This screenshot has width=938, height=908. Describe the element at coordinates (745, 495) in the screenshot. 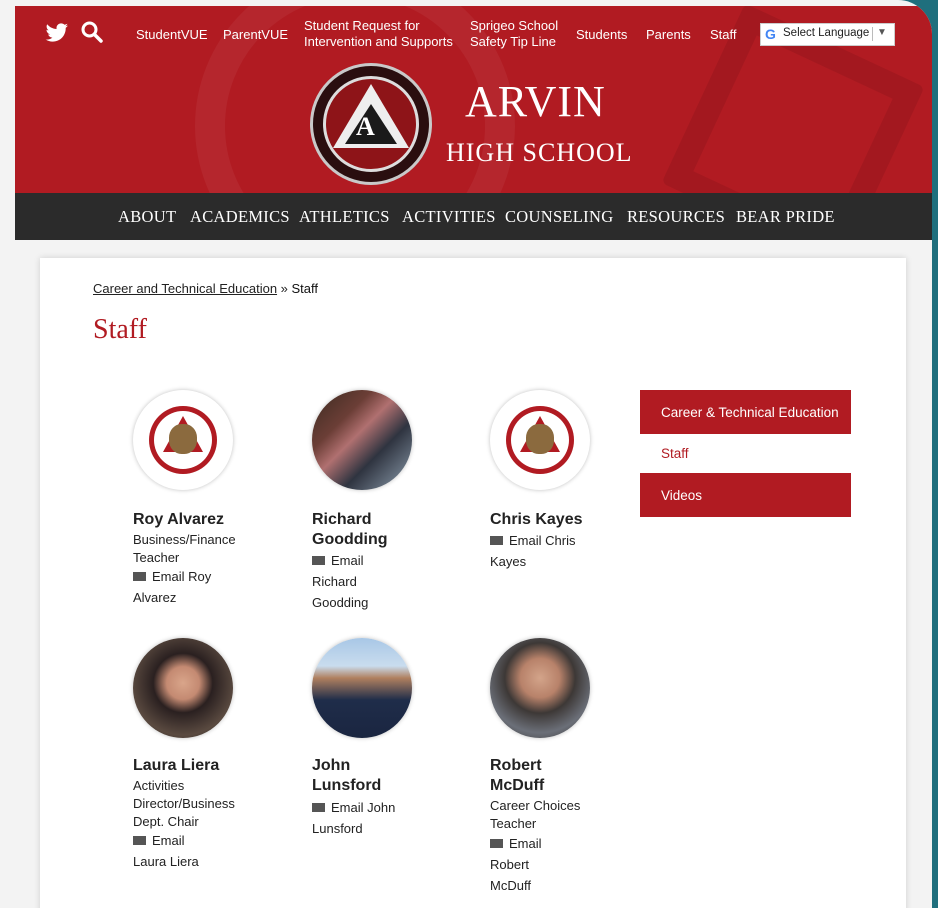

I see `sidebar-item-videos: Videos` at that location.